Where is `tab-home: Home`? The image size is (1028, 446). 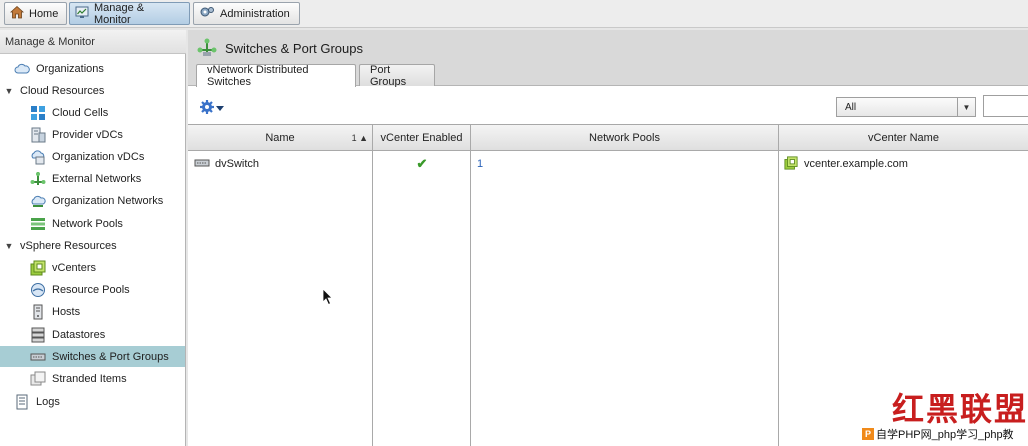 tab-home: Home is located at coordinates (35, 13).